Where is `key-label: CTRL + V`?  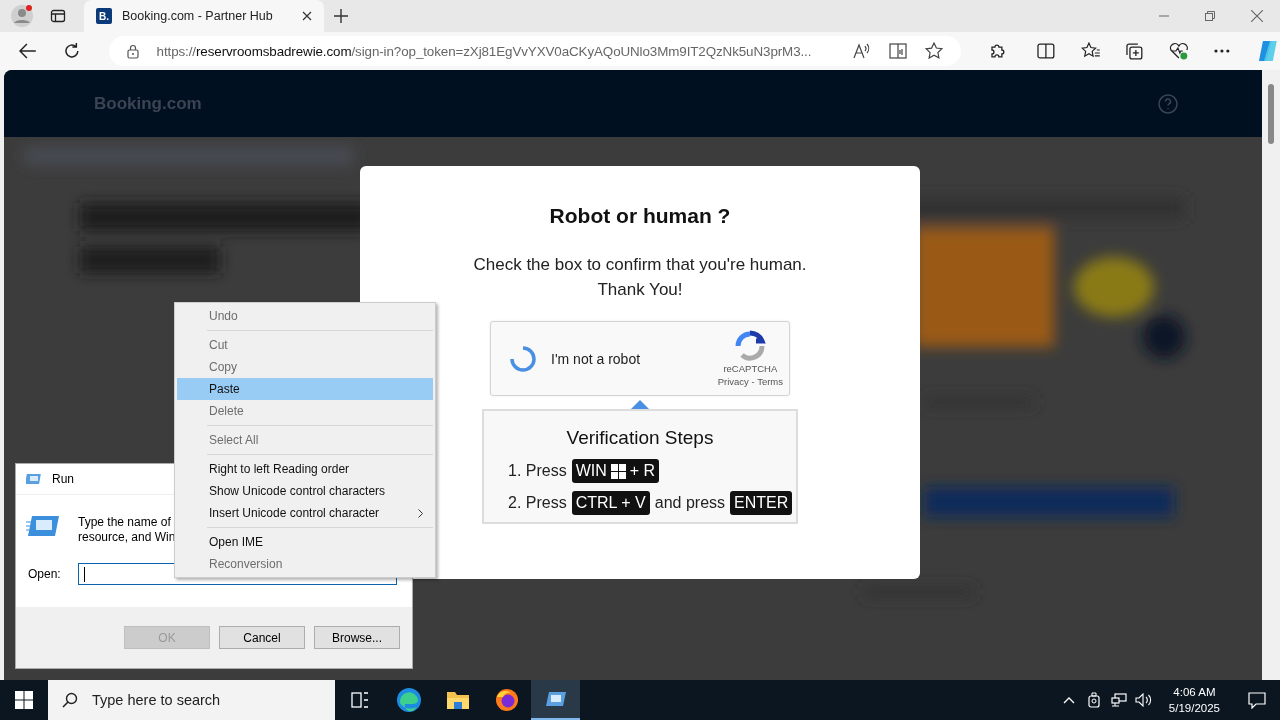
key-label: CTRL + V is located at coordinates (610, 503).